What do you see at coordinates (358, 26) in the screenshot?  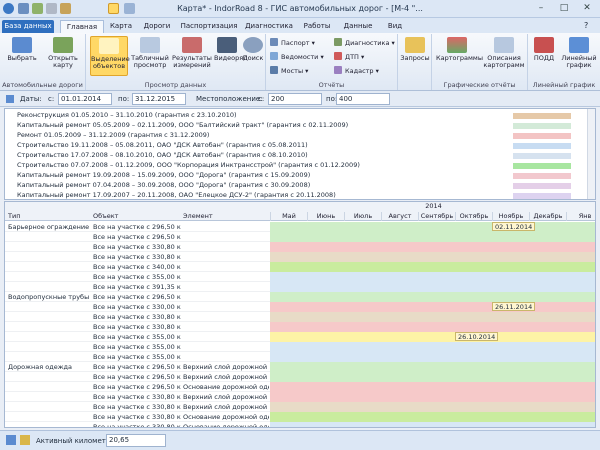 I see `tab-data: Данные` at bounding box center [358, 26].